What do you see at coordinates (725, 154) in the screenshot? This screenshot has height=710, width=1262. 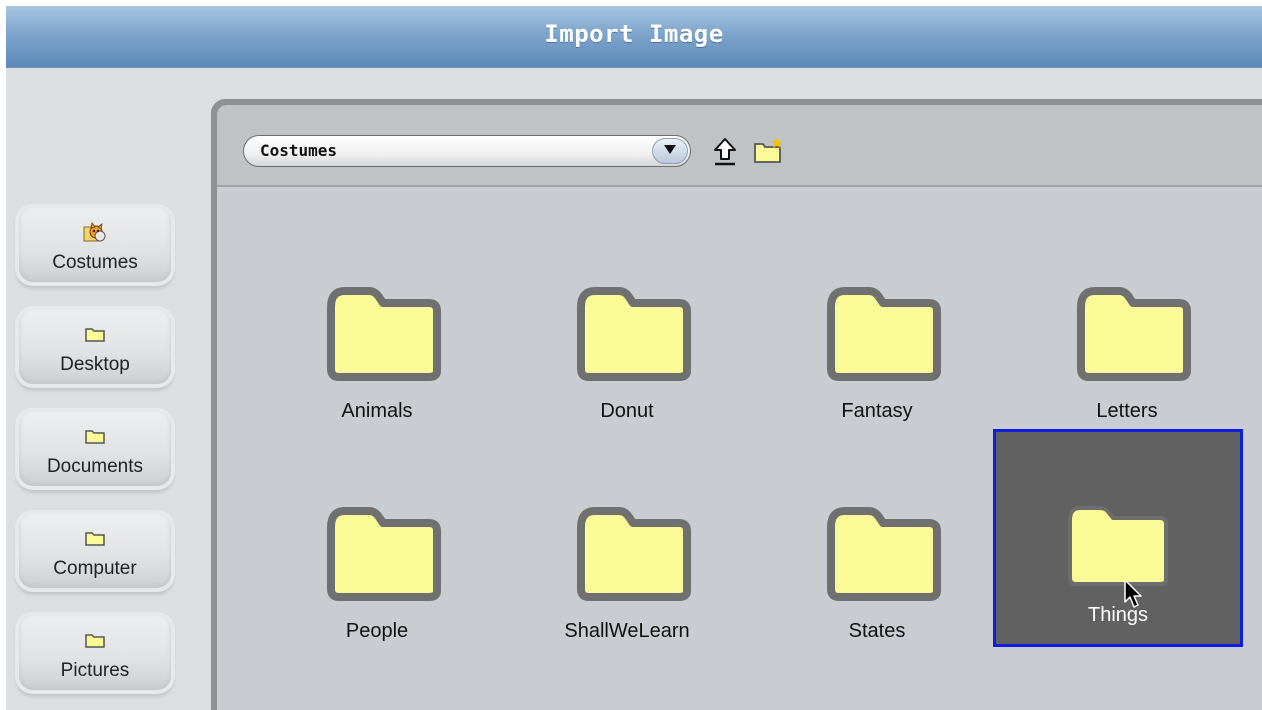 I see `up-arrow-icon` at bounding box center [725, 154].